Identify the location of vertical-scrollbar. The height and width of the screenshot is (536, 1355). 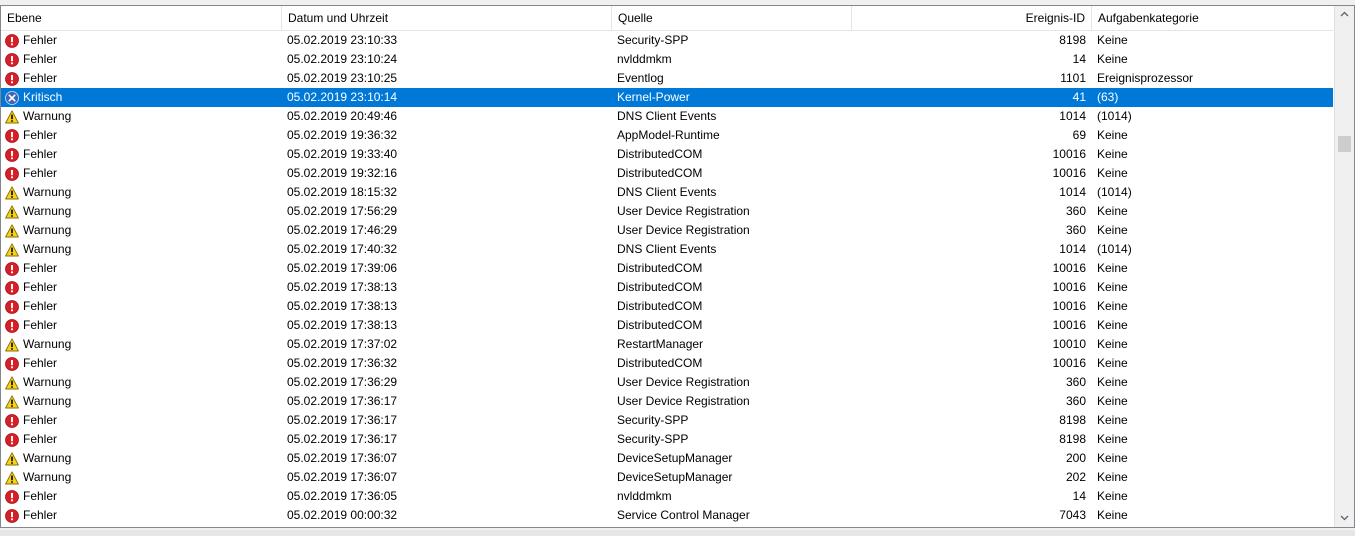
(1344, 266).